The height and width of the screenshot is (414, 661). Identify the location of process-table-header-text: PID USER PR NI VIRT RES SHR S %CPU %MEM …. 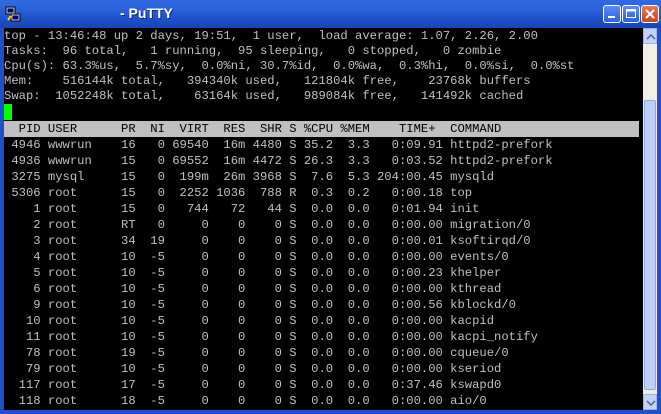
(253, 129).